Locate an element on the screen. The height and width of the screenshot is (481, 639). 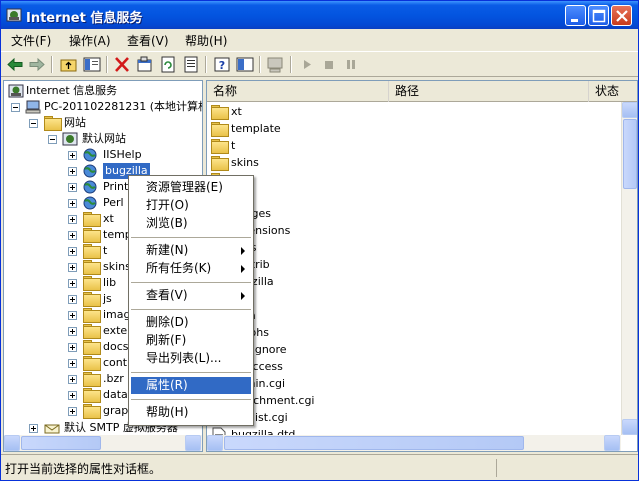
back-icon is located at coordinates (15, 64).